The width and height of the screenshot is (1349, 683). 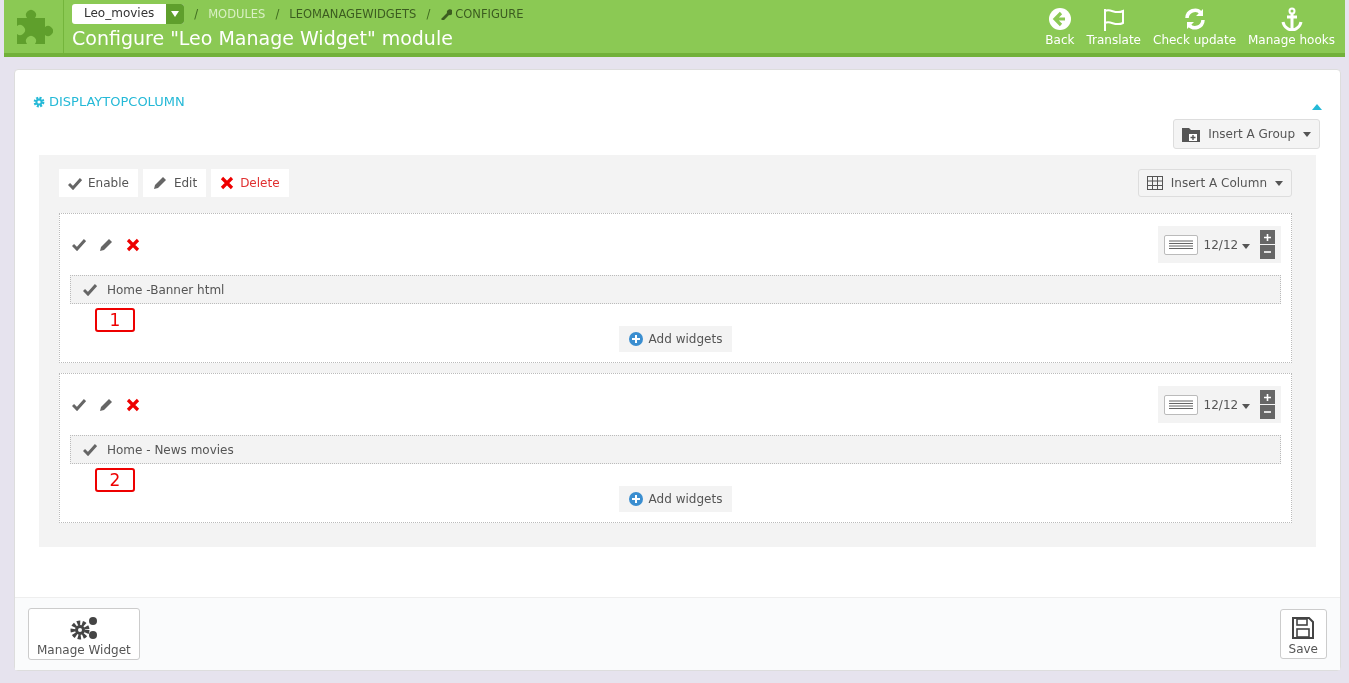 I want to click on shop-selector: Leo_movies, so click(x=128, y=13).